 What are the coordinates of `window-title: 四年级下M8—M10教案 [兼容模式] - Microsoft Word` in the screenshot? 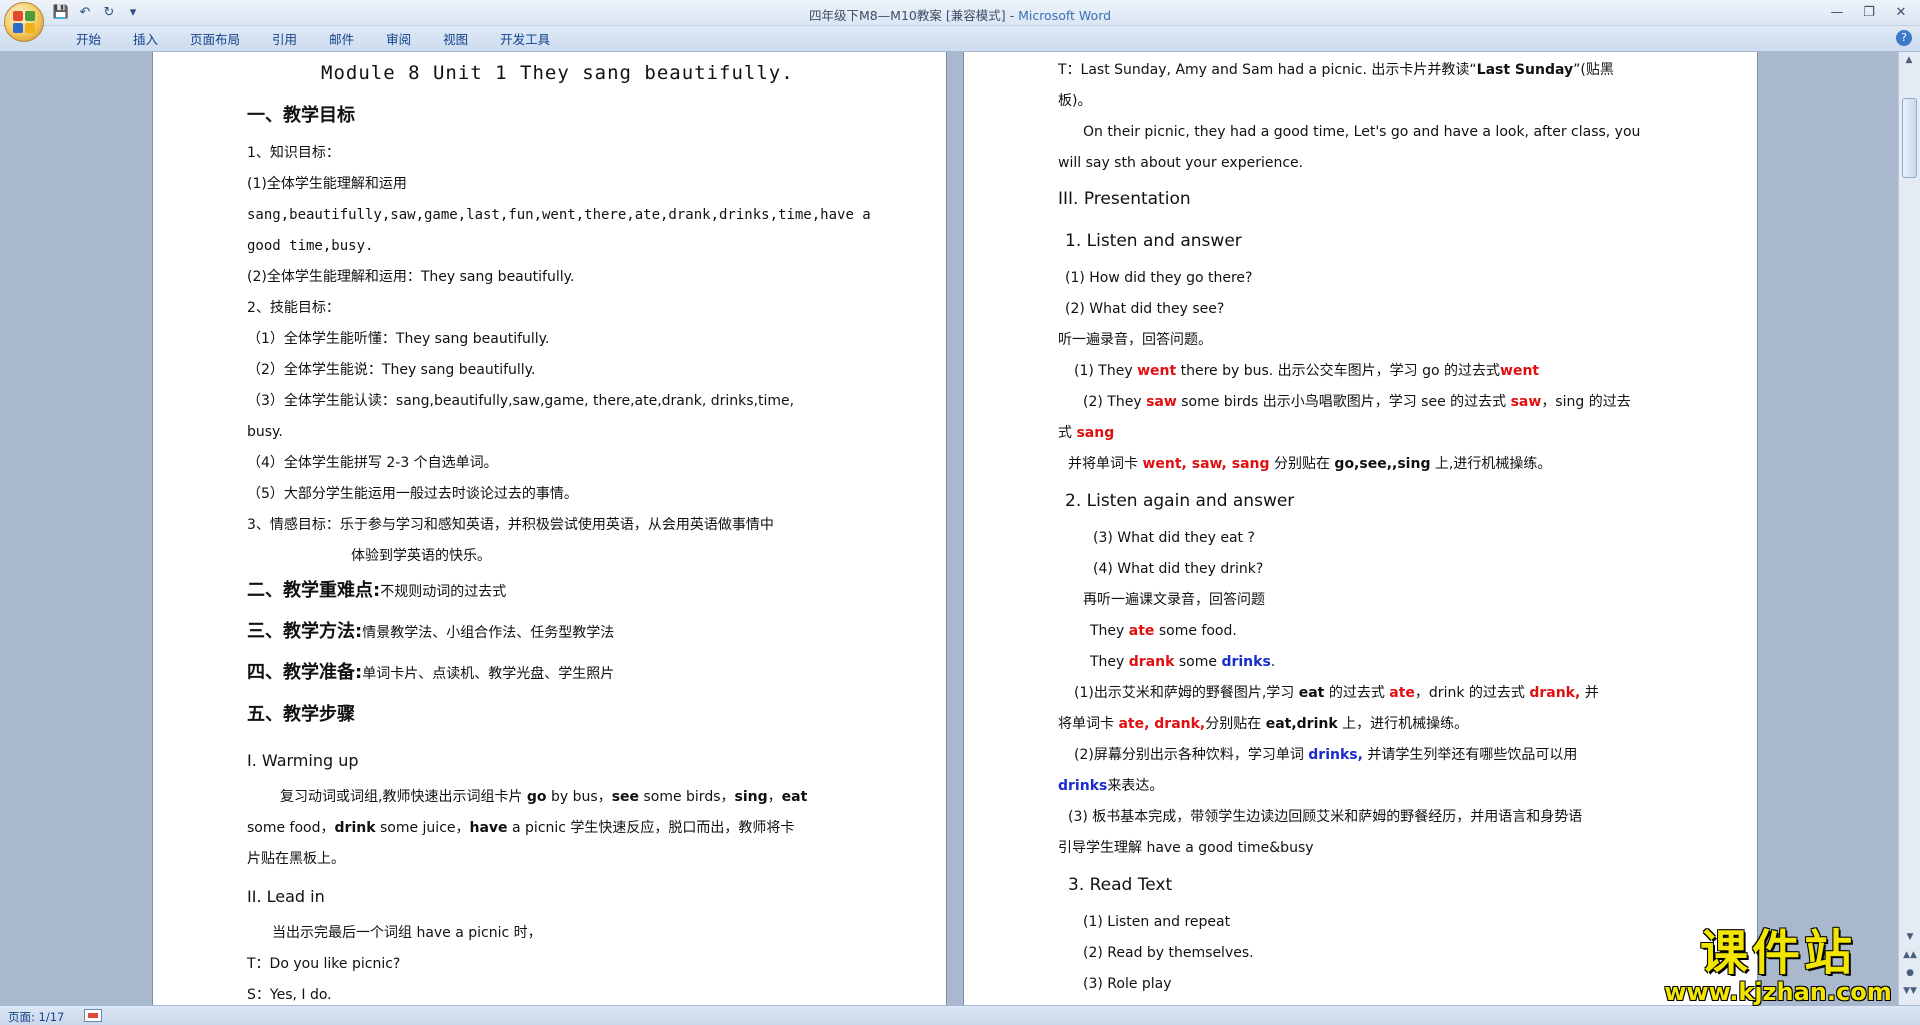 It's located at (960, 14).